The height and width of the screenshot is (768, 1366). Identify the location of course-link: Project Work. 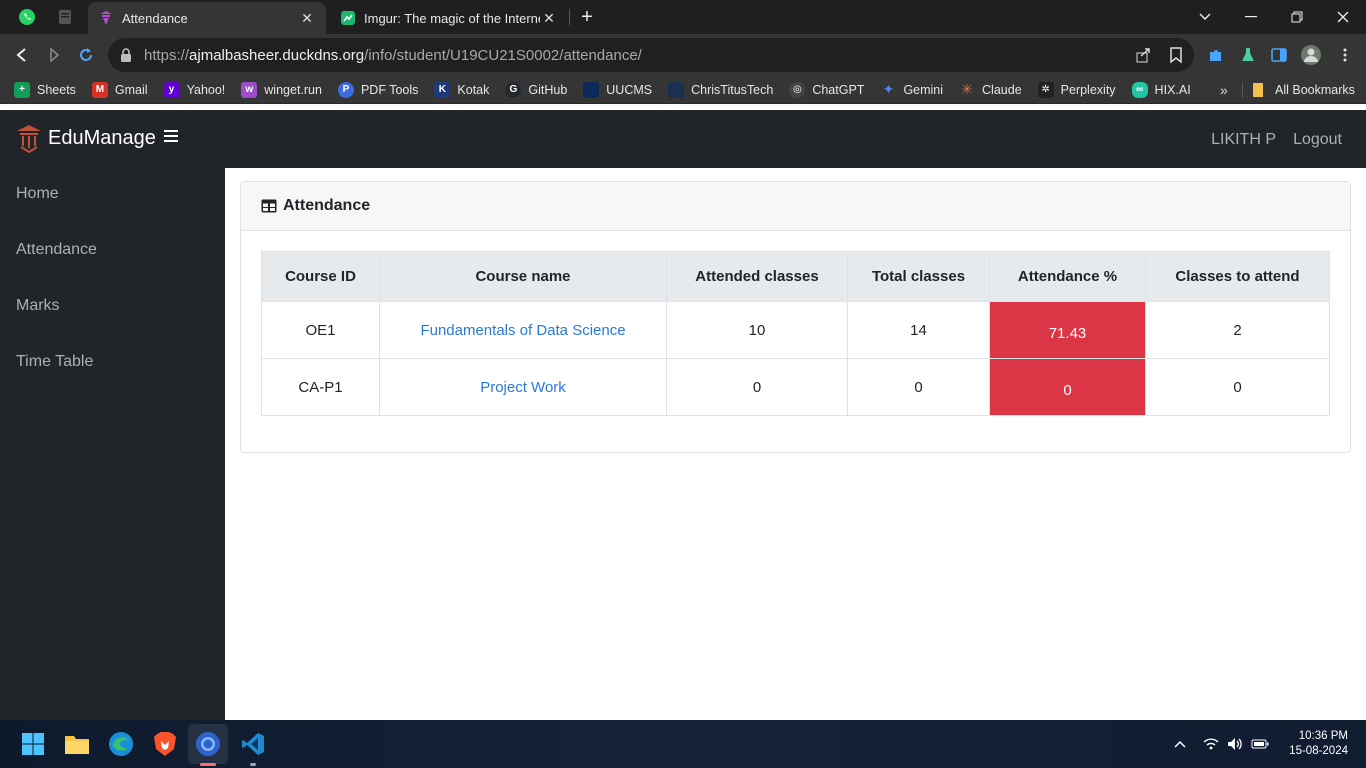
(523, 387).